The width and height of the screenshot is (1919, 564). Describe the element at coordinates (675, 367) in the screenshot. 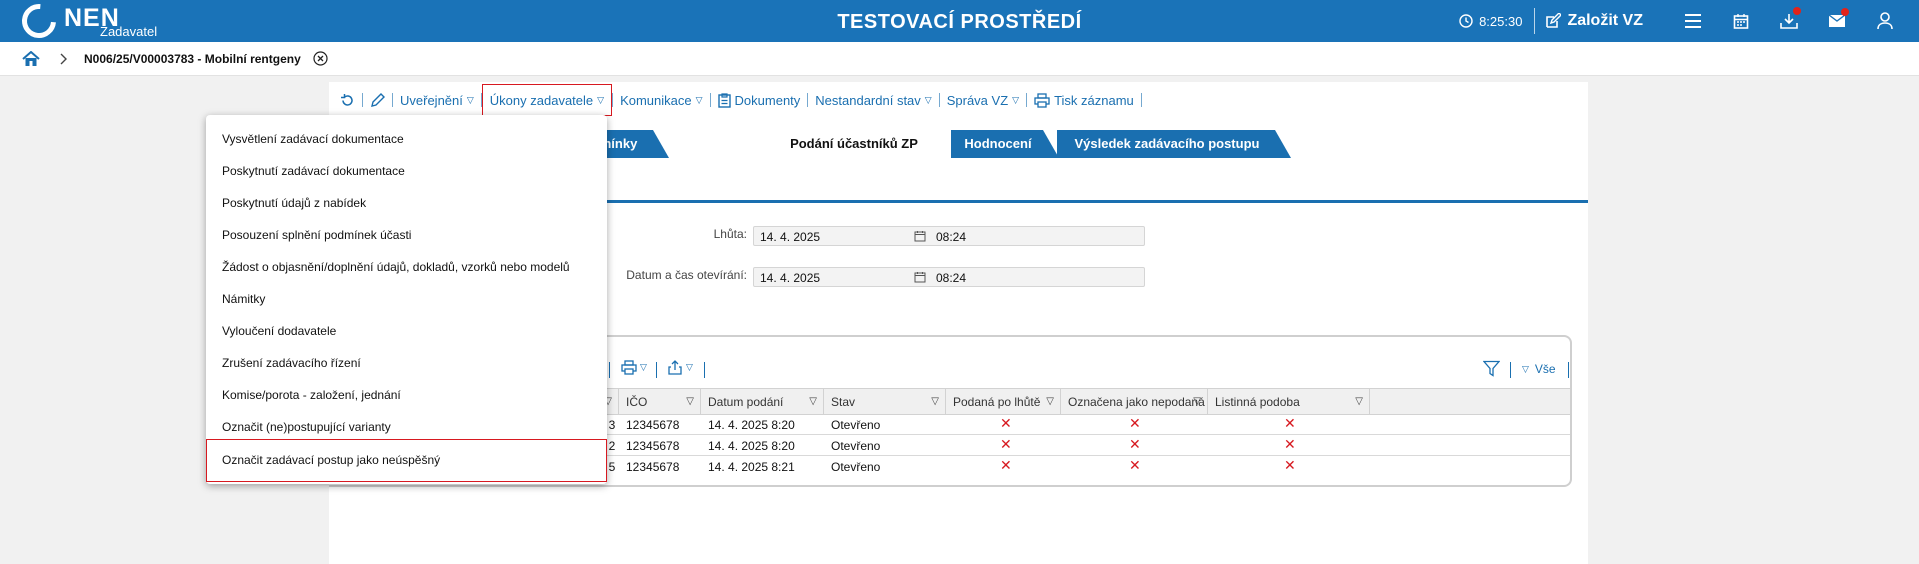

I see `share-icon` at that location.